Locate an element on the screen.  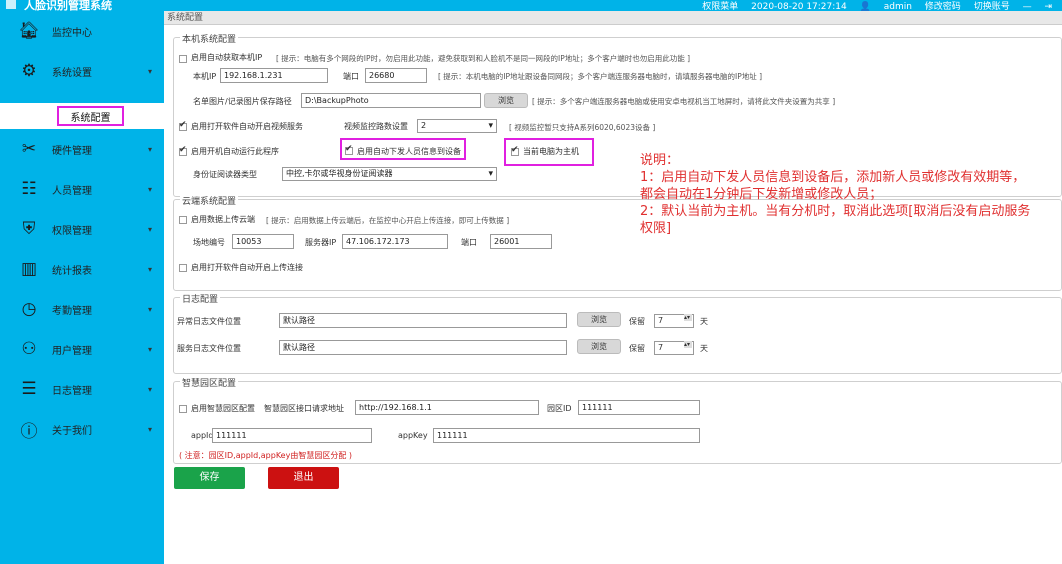
change-password-link: 修改密码 is located at coordinates (943, 6).